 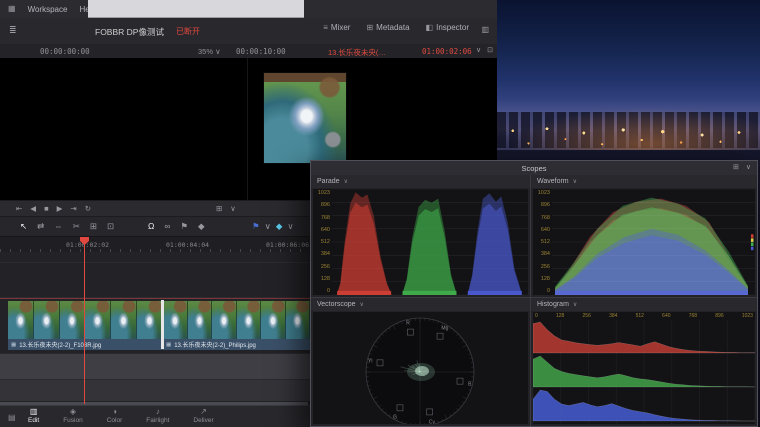 I want to click on tab-fairlight: ♪ Fairlight, so click(x=157, y=416).